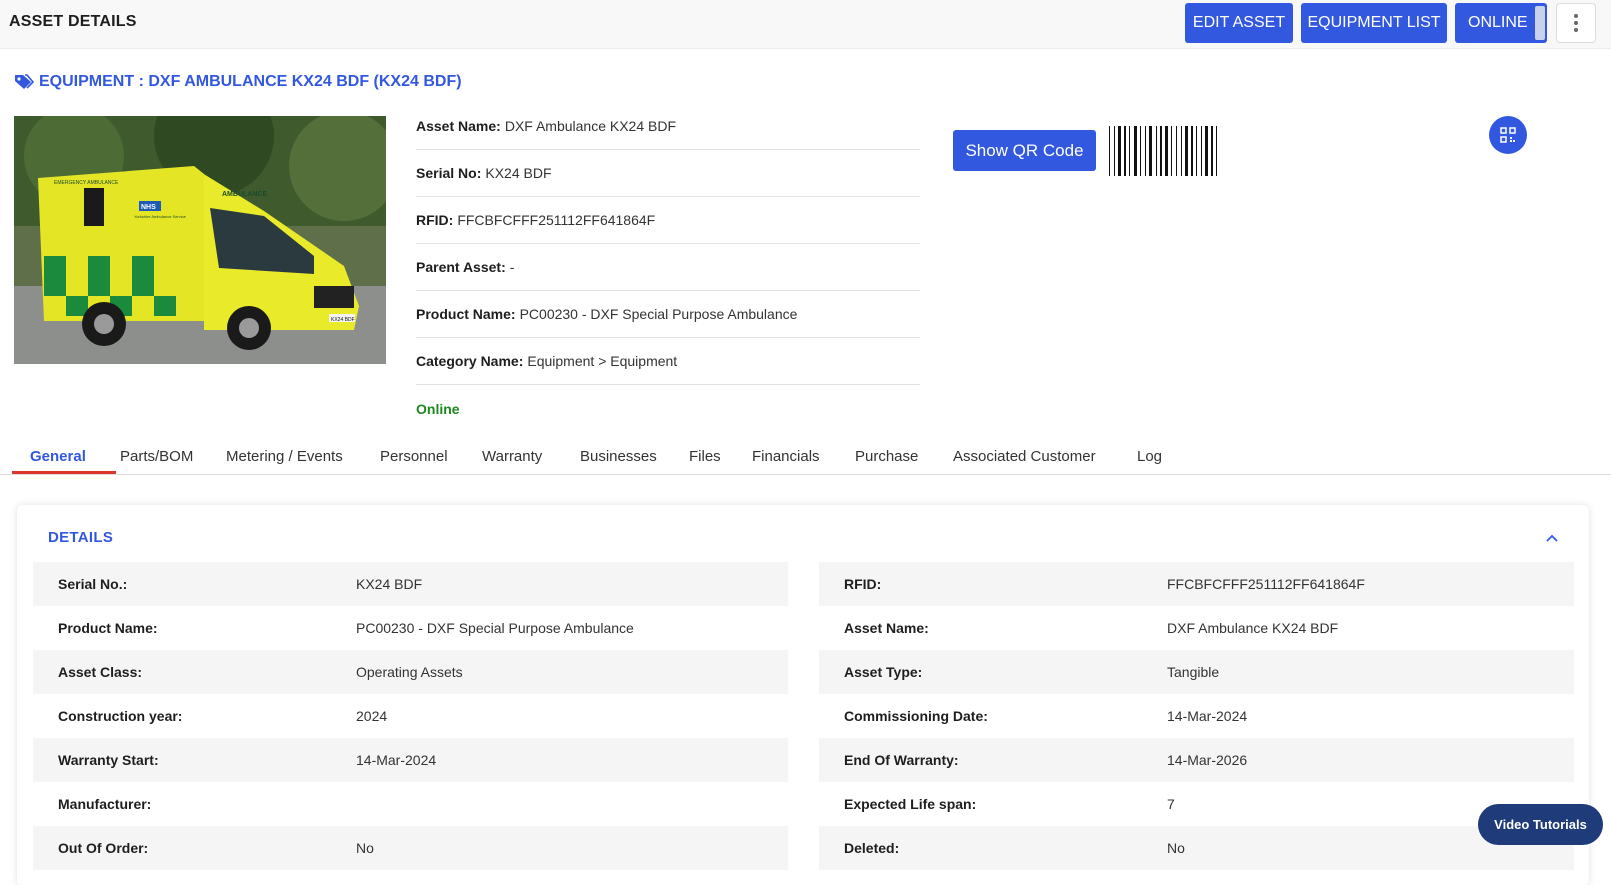 This screenshot has height=885, width=1611. Describe the element at coordinates (64, 472) in the screenshot. I see `active-tab-indicator` at that location.